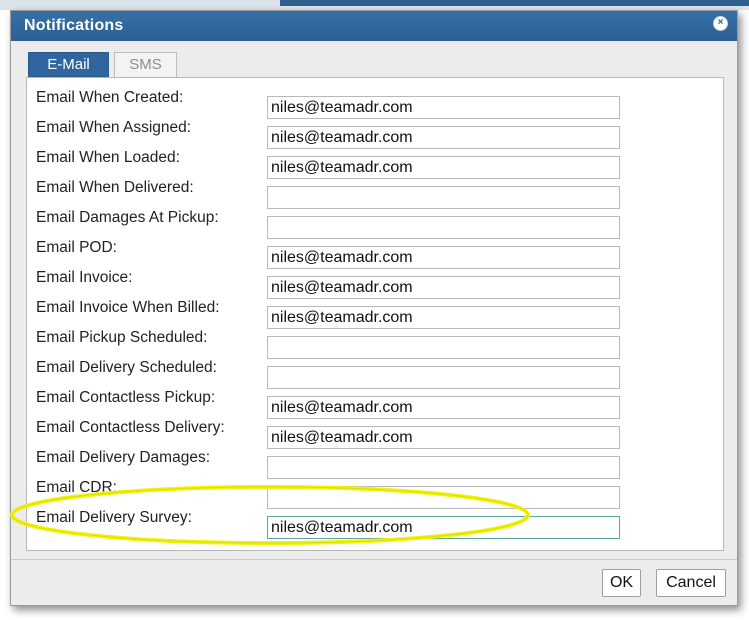 This screenshot has height=620, width=749. What do you see at coordinates (76, 247) in the screenshot?
I see `field-label-email-pod: Email POD:` at bounding box center [76, 247].